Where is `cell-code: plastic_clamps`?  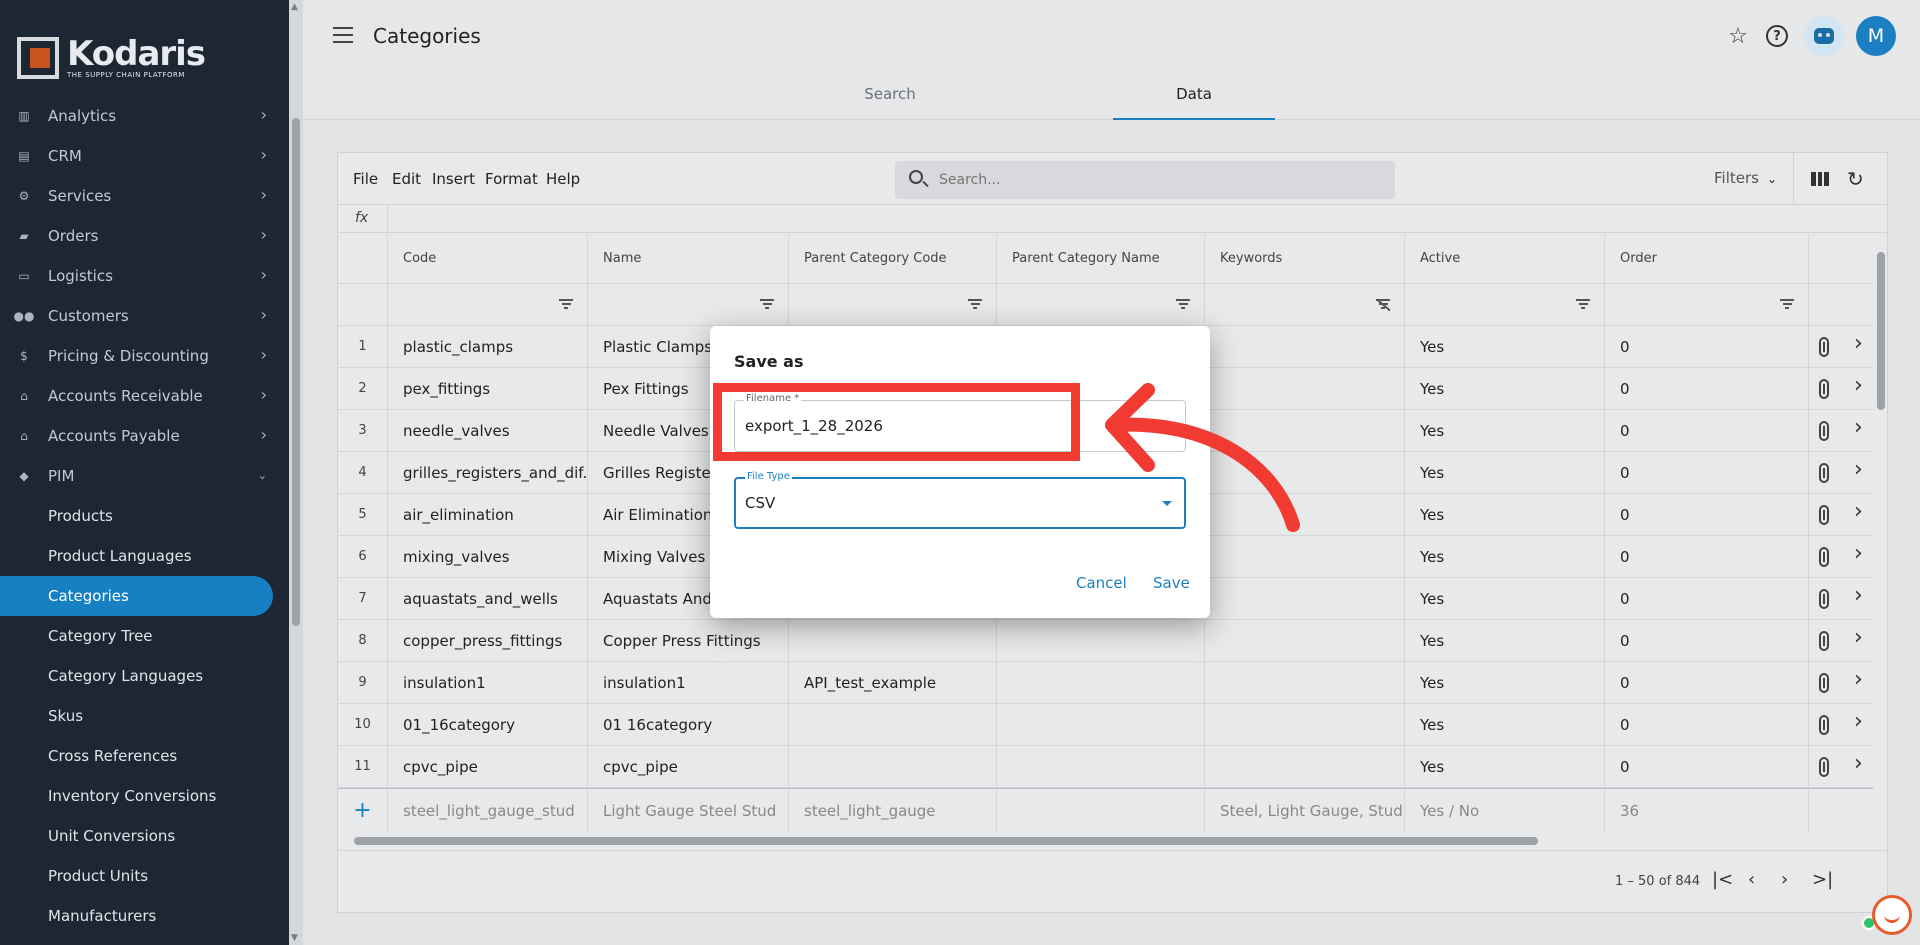 cell-code: plastic_clamps is located at coordinates (488, 346).